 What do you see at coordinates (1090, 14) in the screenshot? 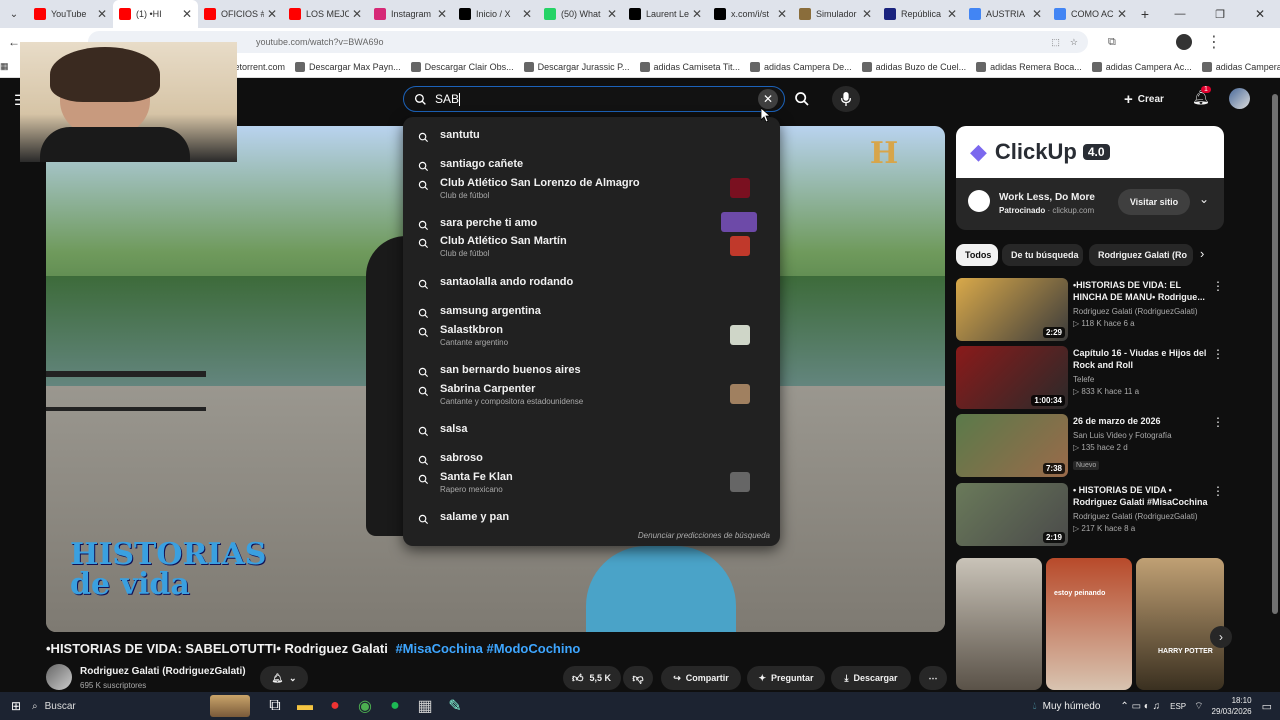
I see `browser-tab: COMO AC ✕` at bounding box center [1090, 14].